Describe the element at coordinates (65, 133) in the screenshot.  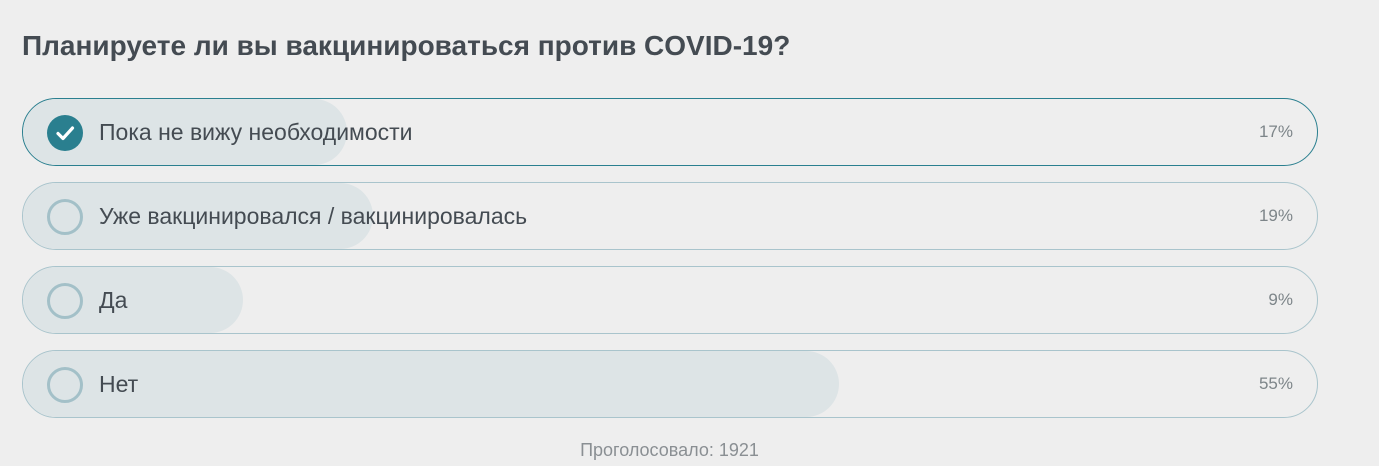
I see `checkmark-icon` at that location.